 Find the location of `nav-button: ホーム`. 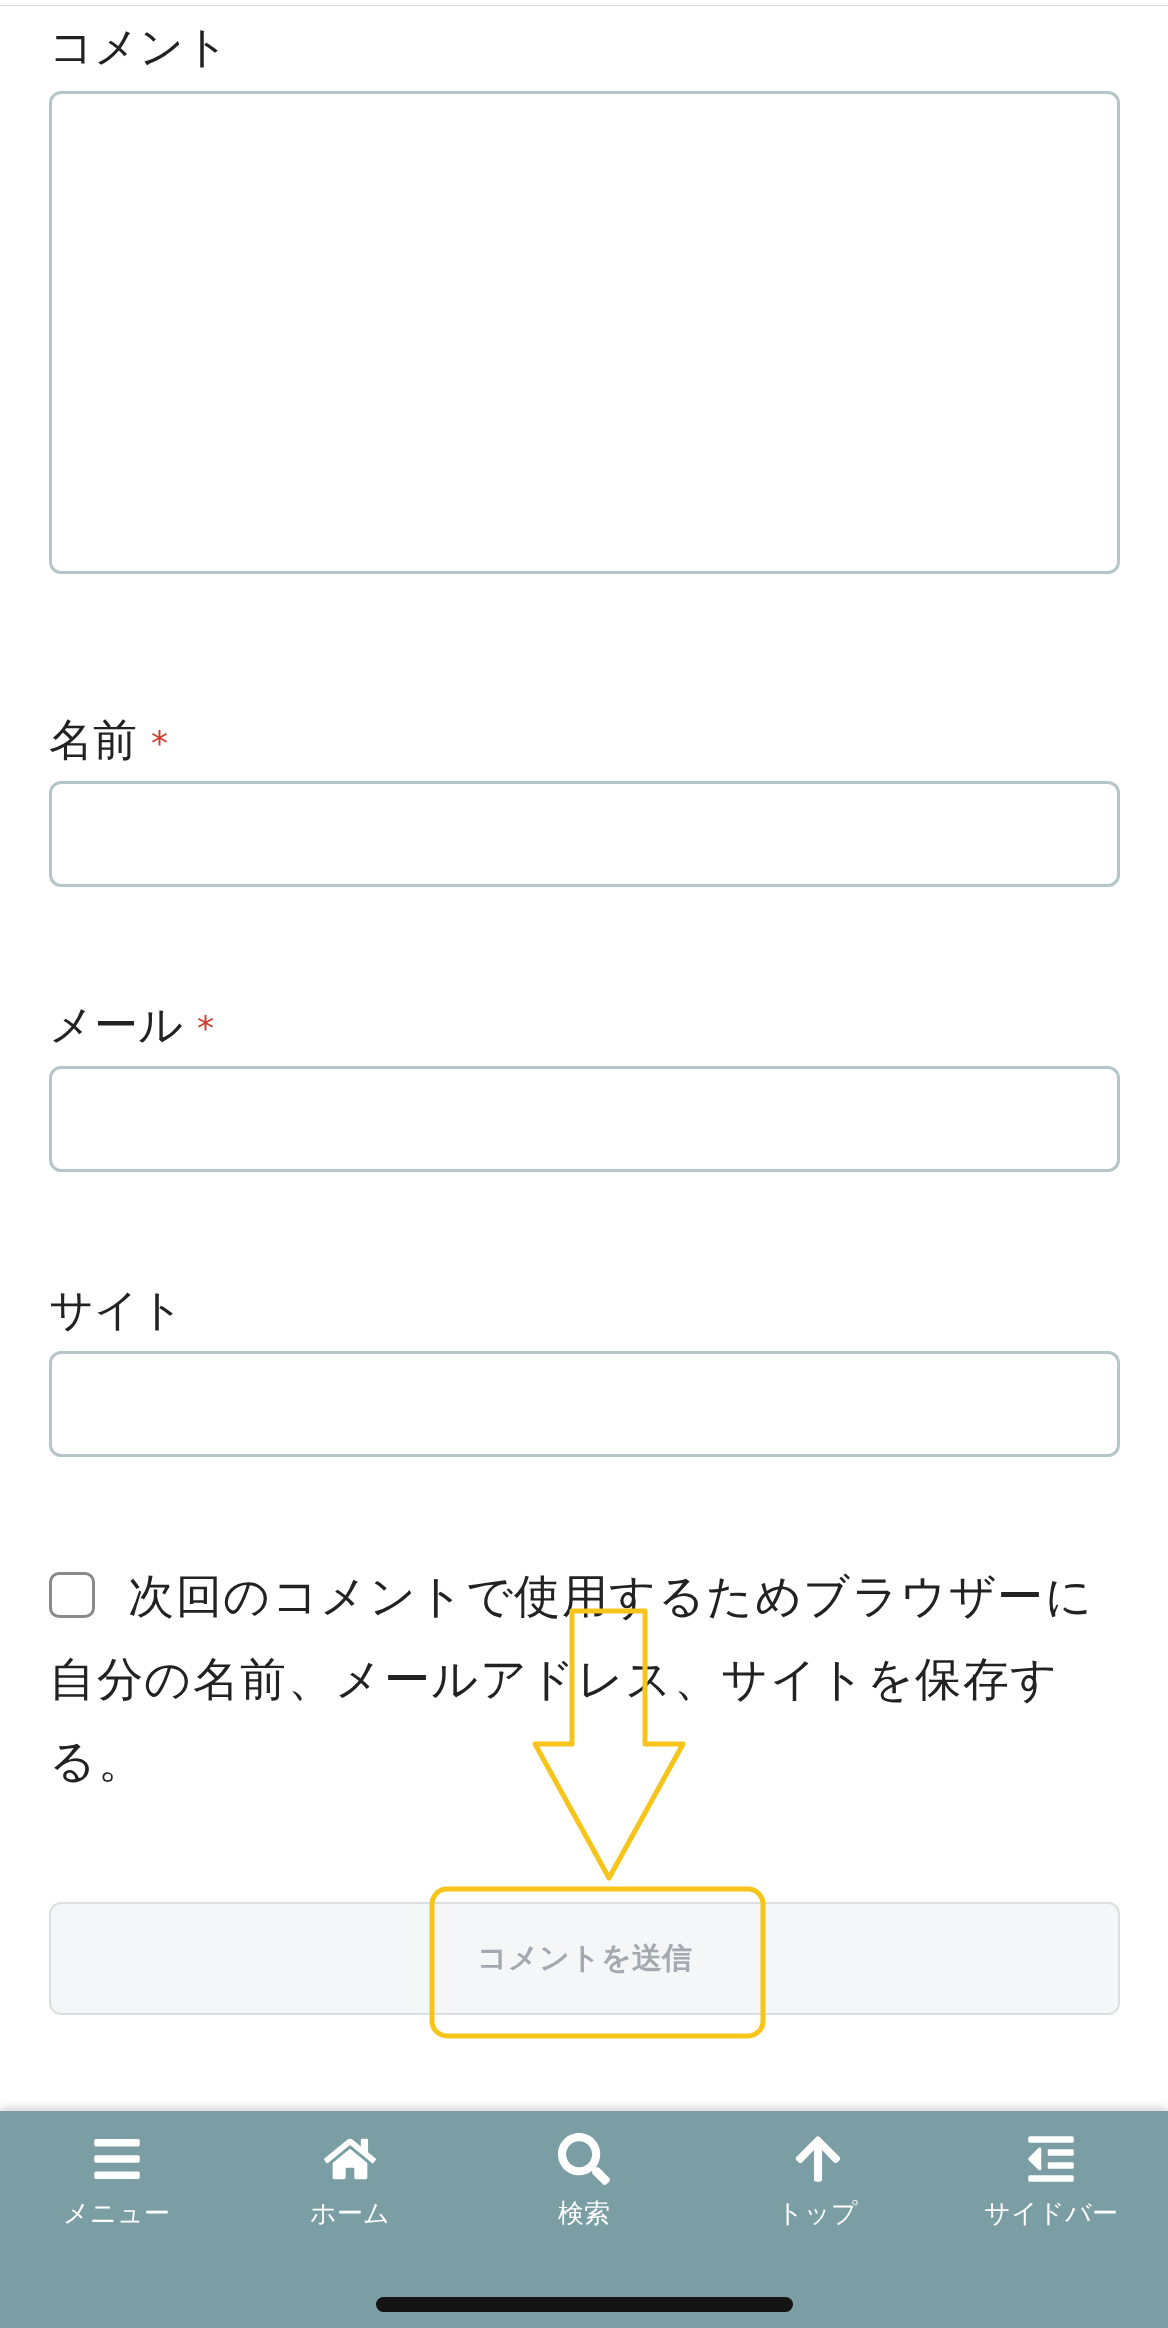

nav-button: ホーム is located at coordinates (350, 2181).